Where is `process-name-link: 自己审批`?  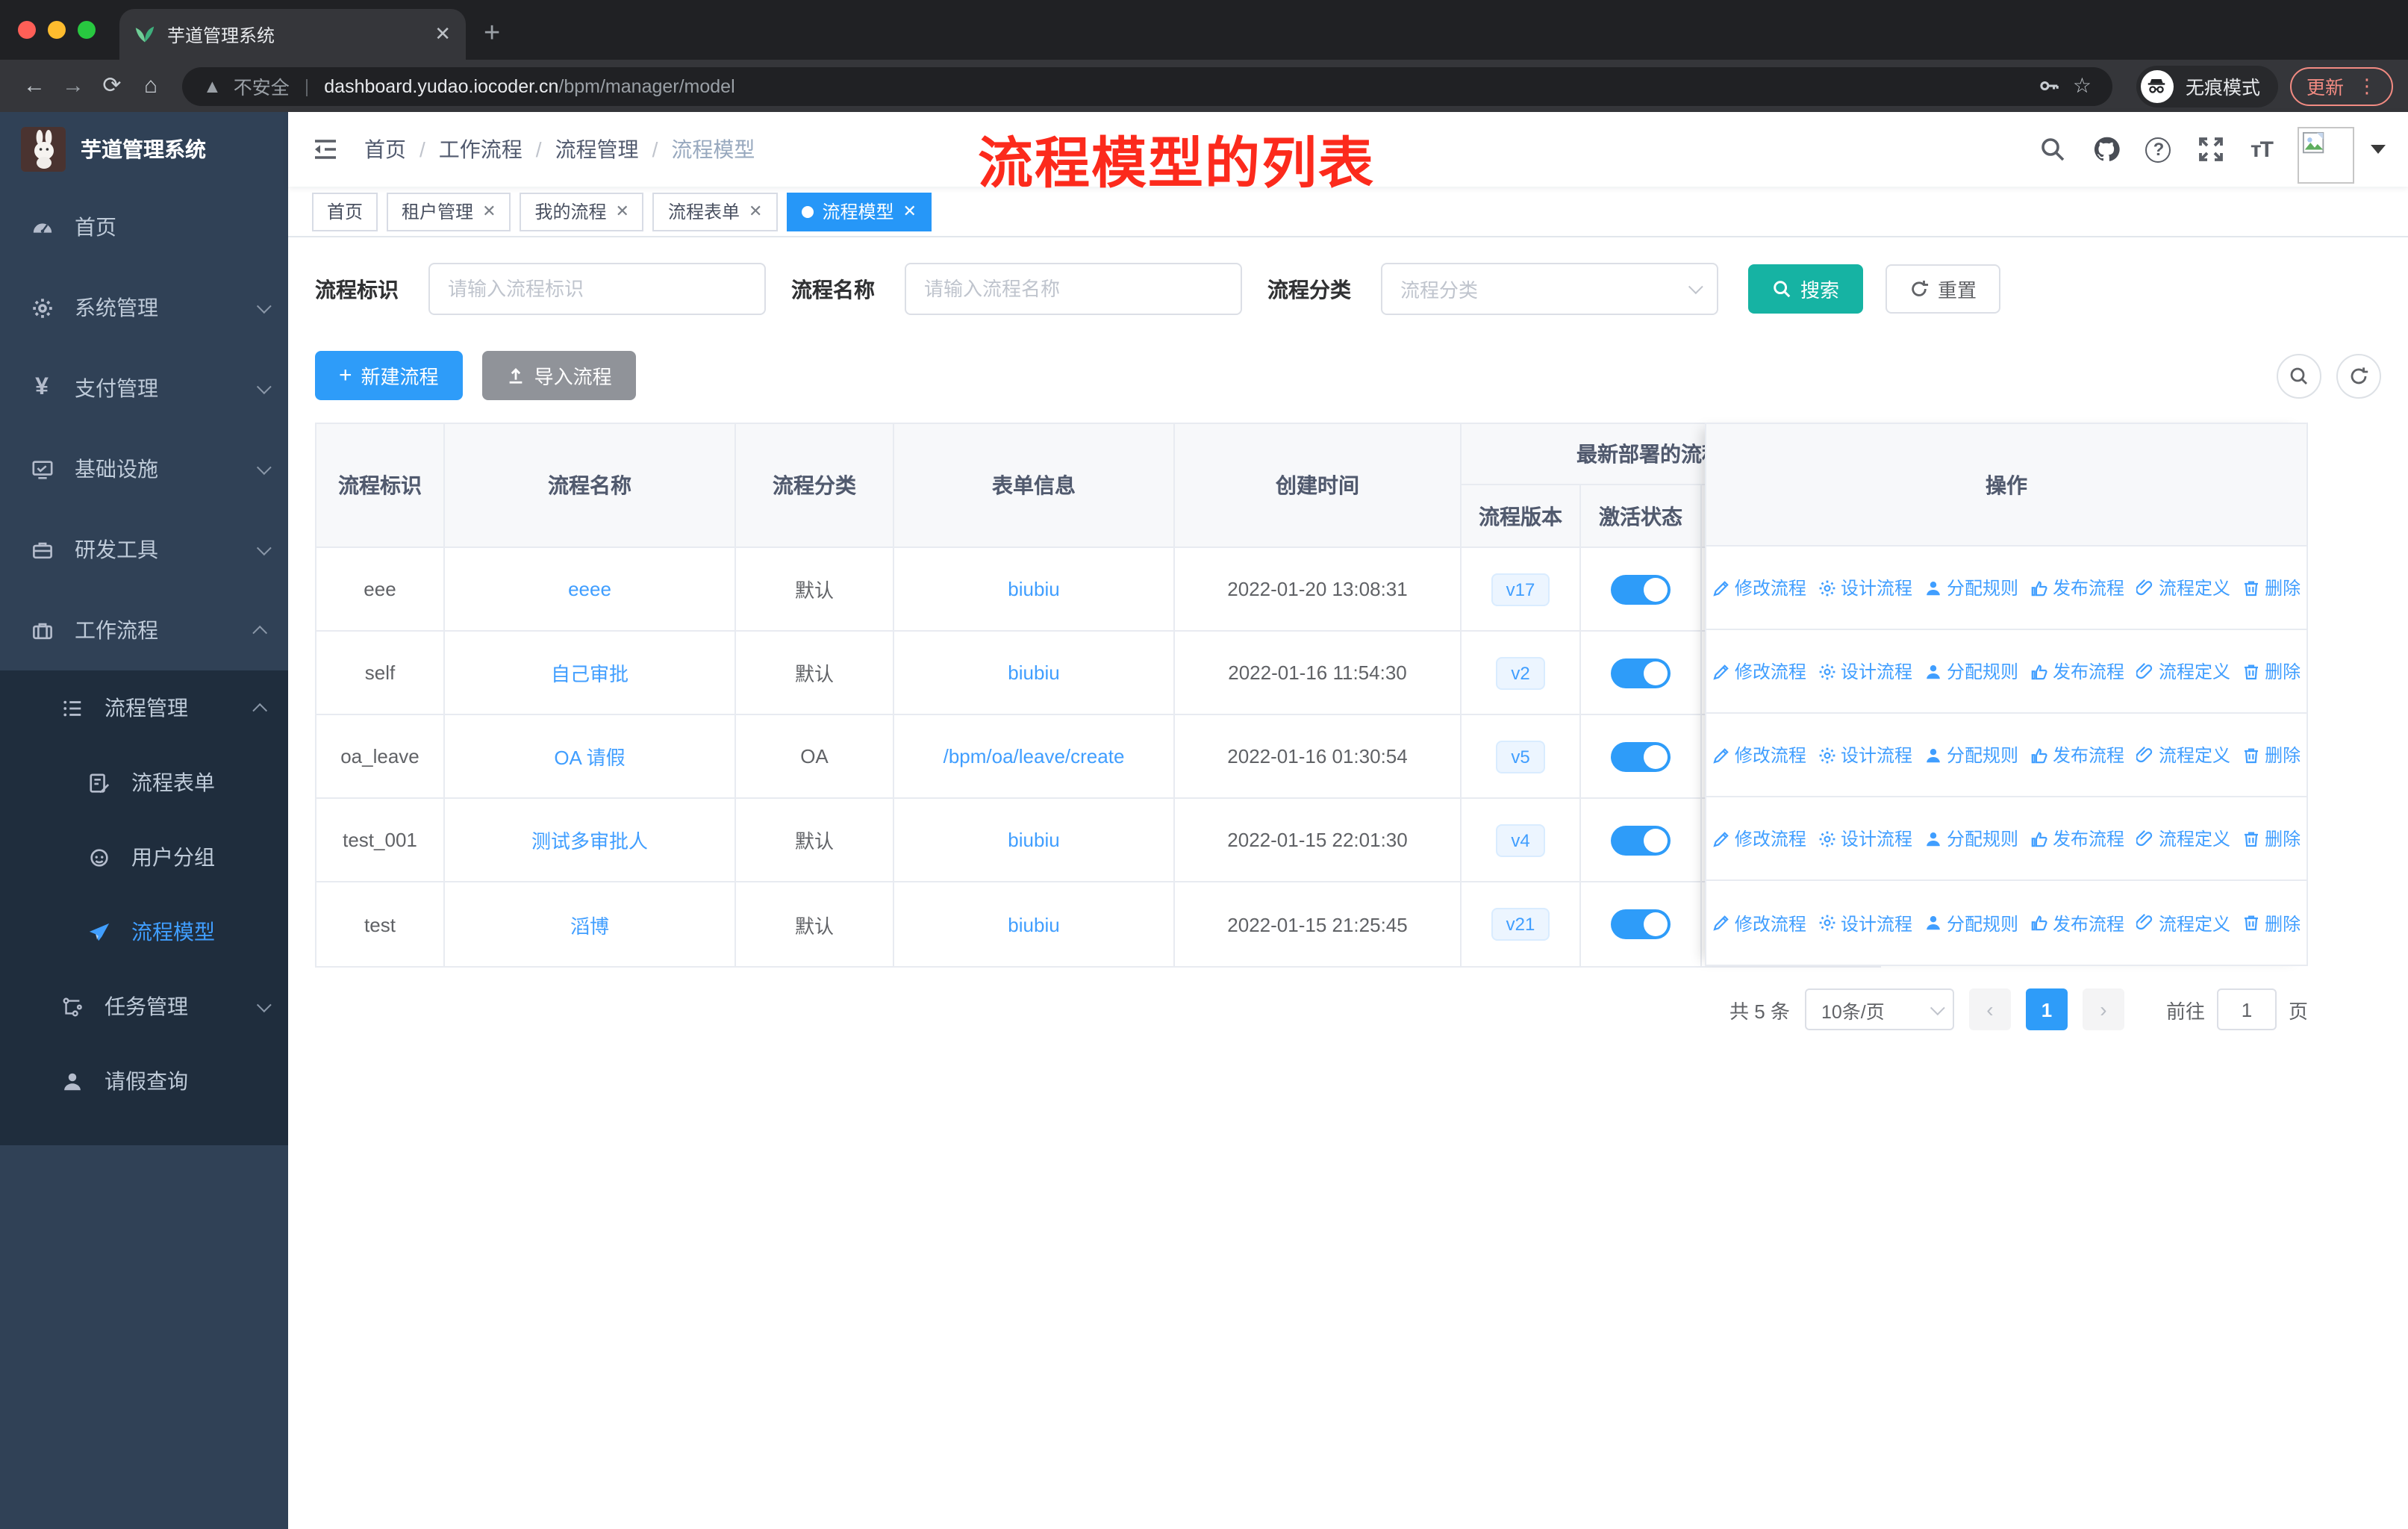
process-name-link: 自己审批 is located at coordinates (589, 672).